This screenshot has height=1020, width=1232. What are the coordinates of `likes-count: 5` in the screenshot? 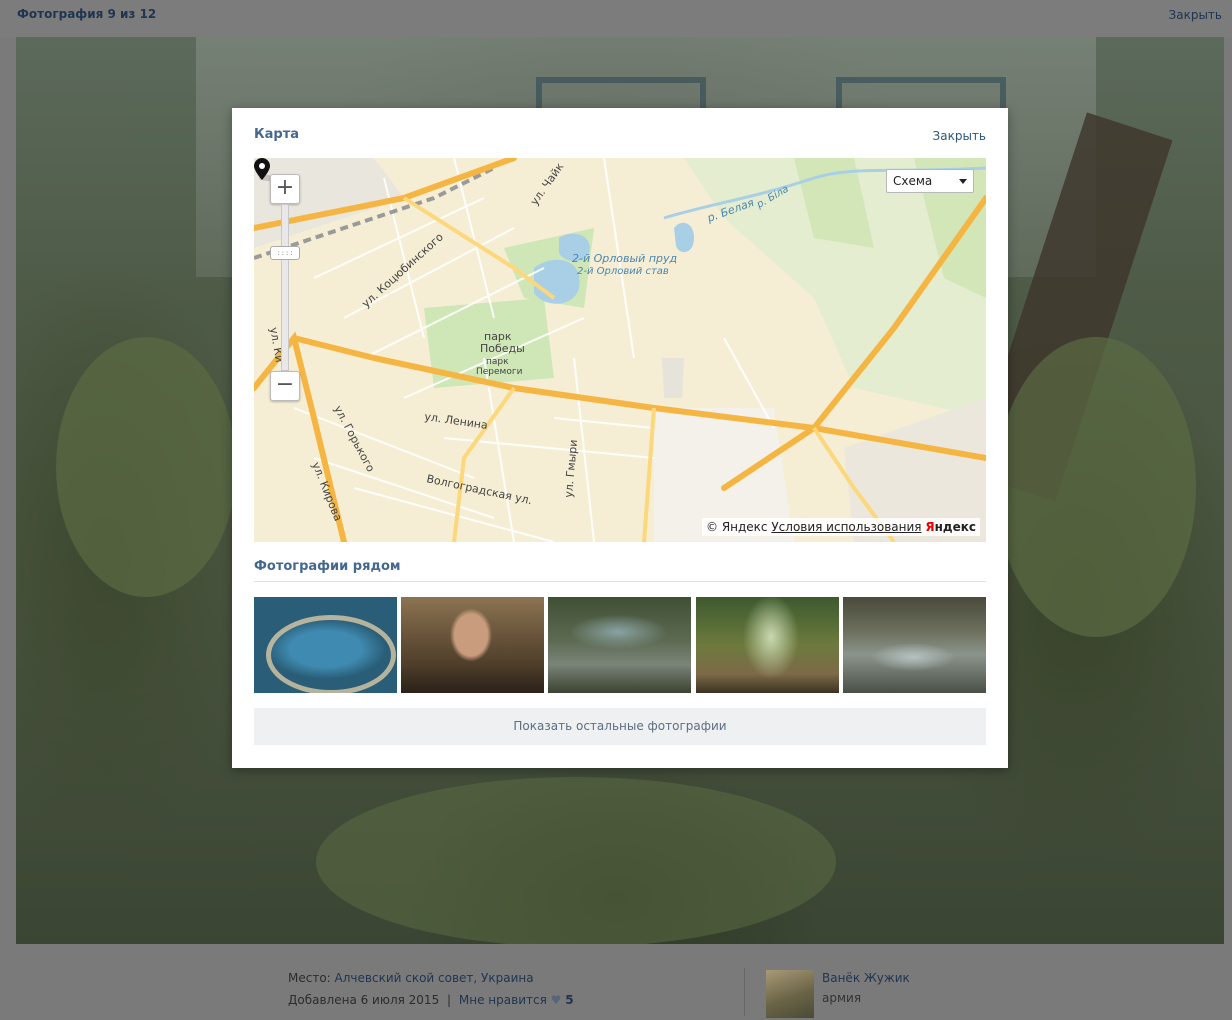 It's located at (569, 1000).